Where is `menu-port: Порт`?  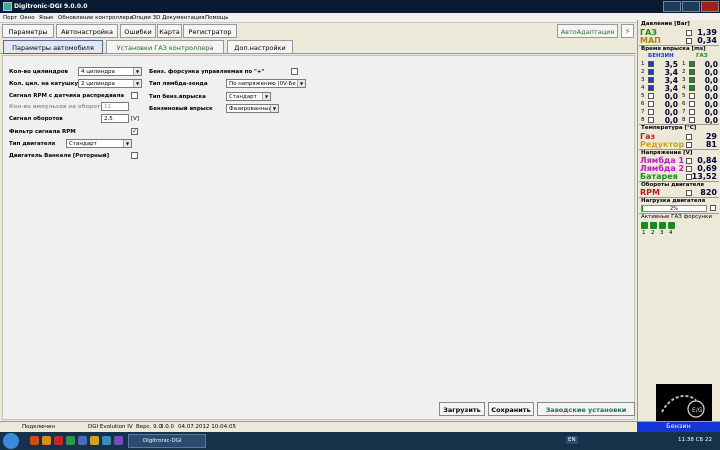
menu-port: Порт is located at coordinates (10, 18).